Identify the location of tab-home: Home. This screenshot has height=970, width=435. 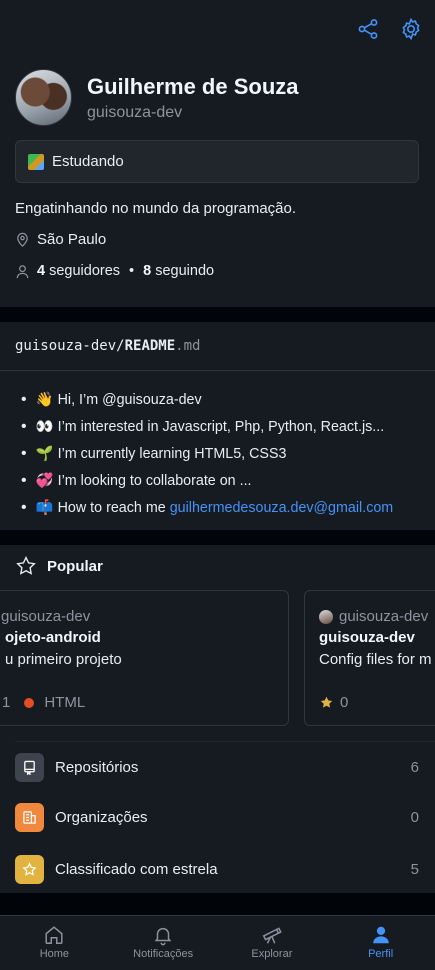
(54, 943).